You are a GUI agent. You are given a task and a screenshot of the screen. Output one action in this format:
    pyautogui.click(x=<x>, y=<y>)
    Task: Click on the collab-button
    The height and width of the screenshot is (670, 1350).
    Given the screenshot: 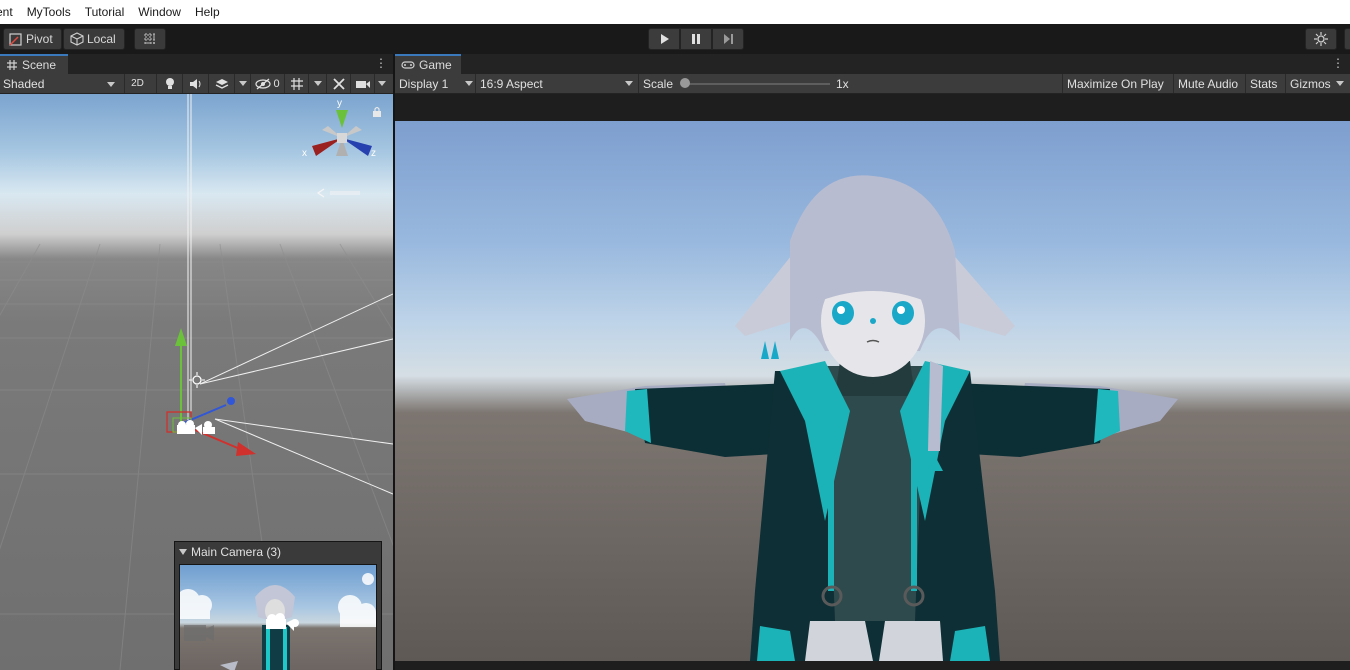 What is the action you would take?
    pyautogui.click(x=1321, y=39)
    